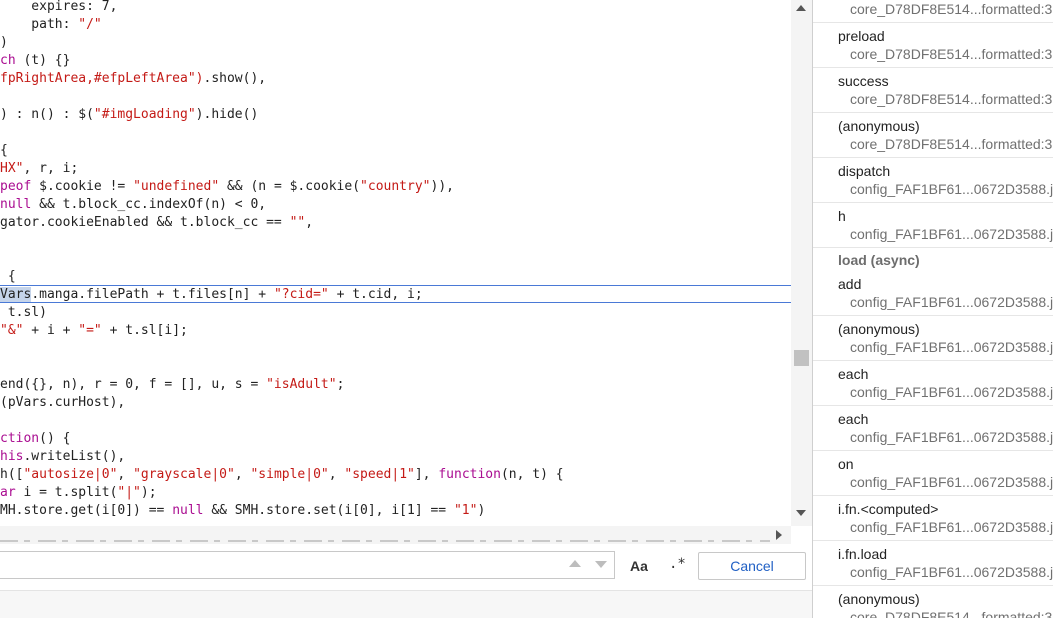 This screenshot has height=618, width=1053. Describe the element at coordinates (74, 456) in the screenshot. I see `code-token: .writeList(),` at that location.